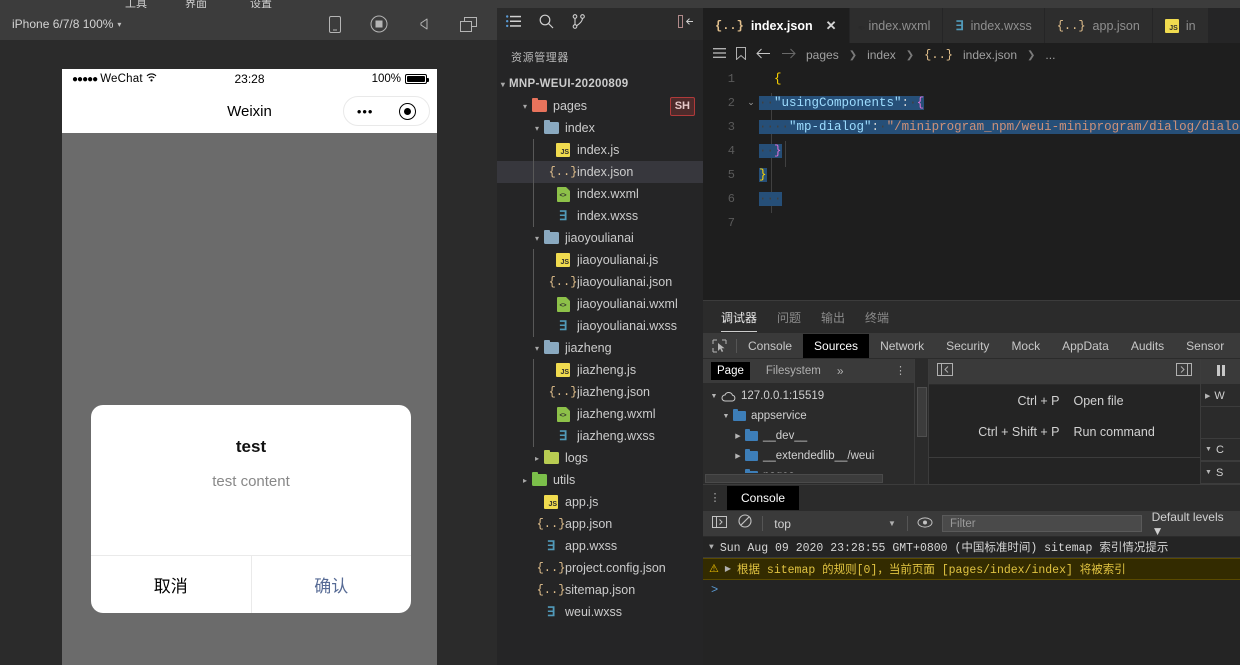 The image size is (1240, 665). I want to click on show-debugger-icon, so click(1184, 371).